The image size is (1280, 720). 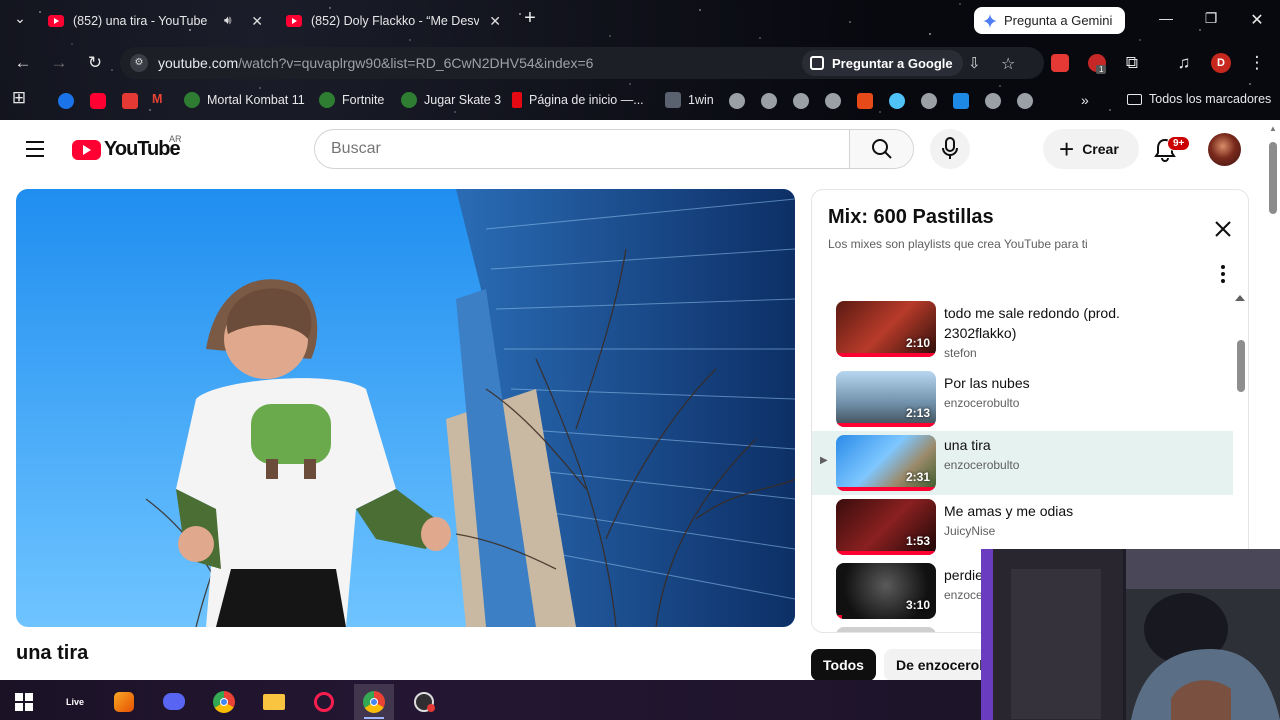 What do you see at coordinates (1221, 63) in the screenshot?
I see `profile-avatar: D` at bounding box center [1221, 63].